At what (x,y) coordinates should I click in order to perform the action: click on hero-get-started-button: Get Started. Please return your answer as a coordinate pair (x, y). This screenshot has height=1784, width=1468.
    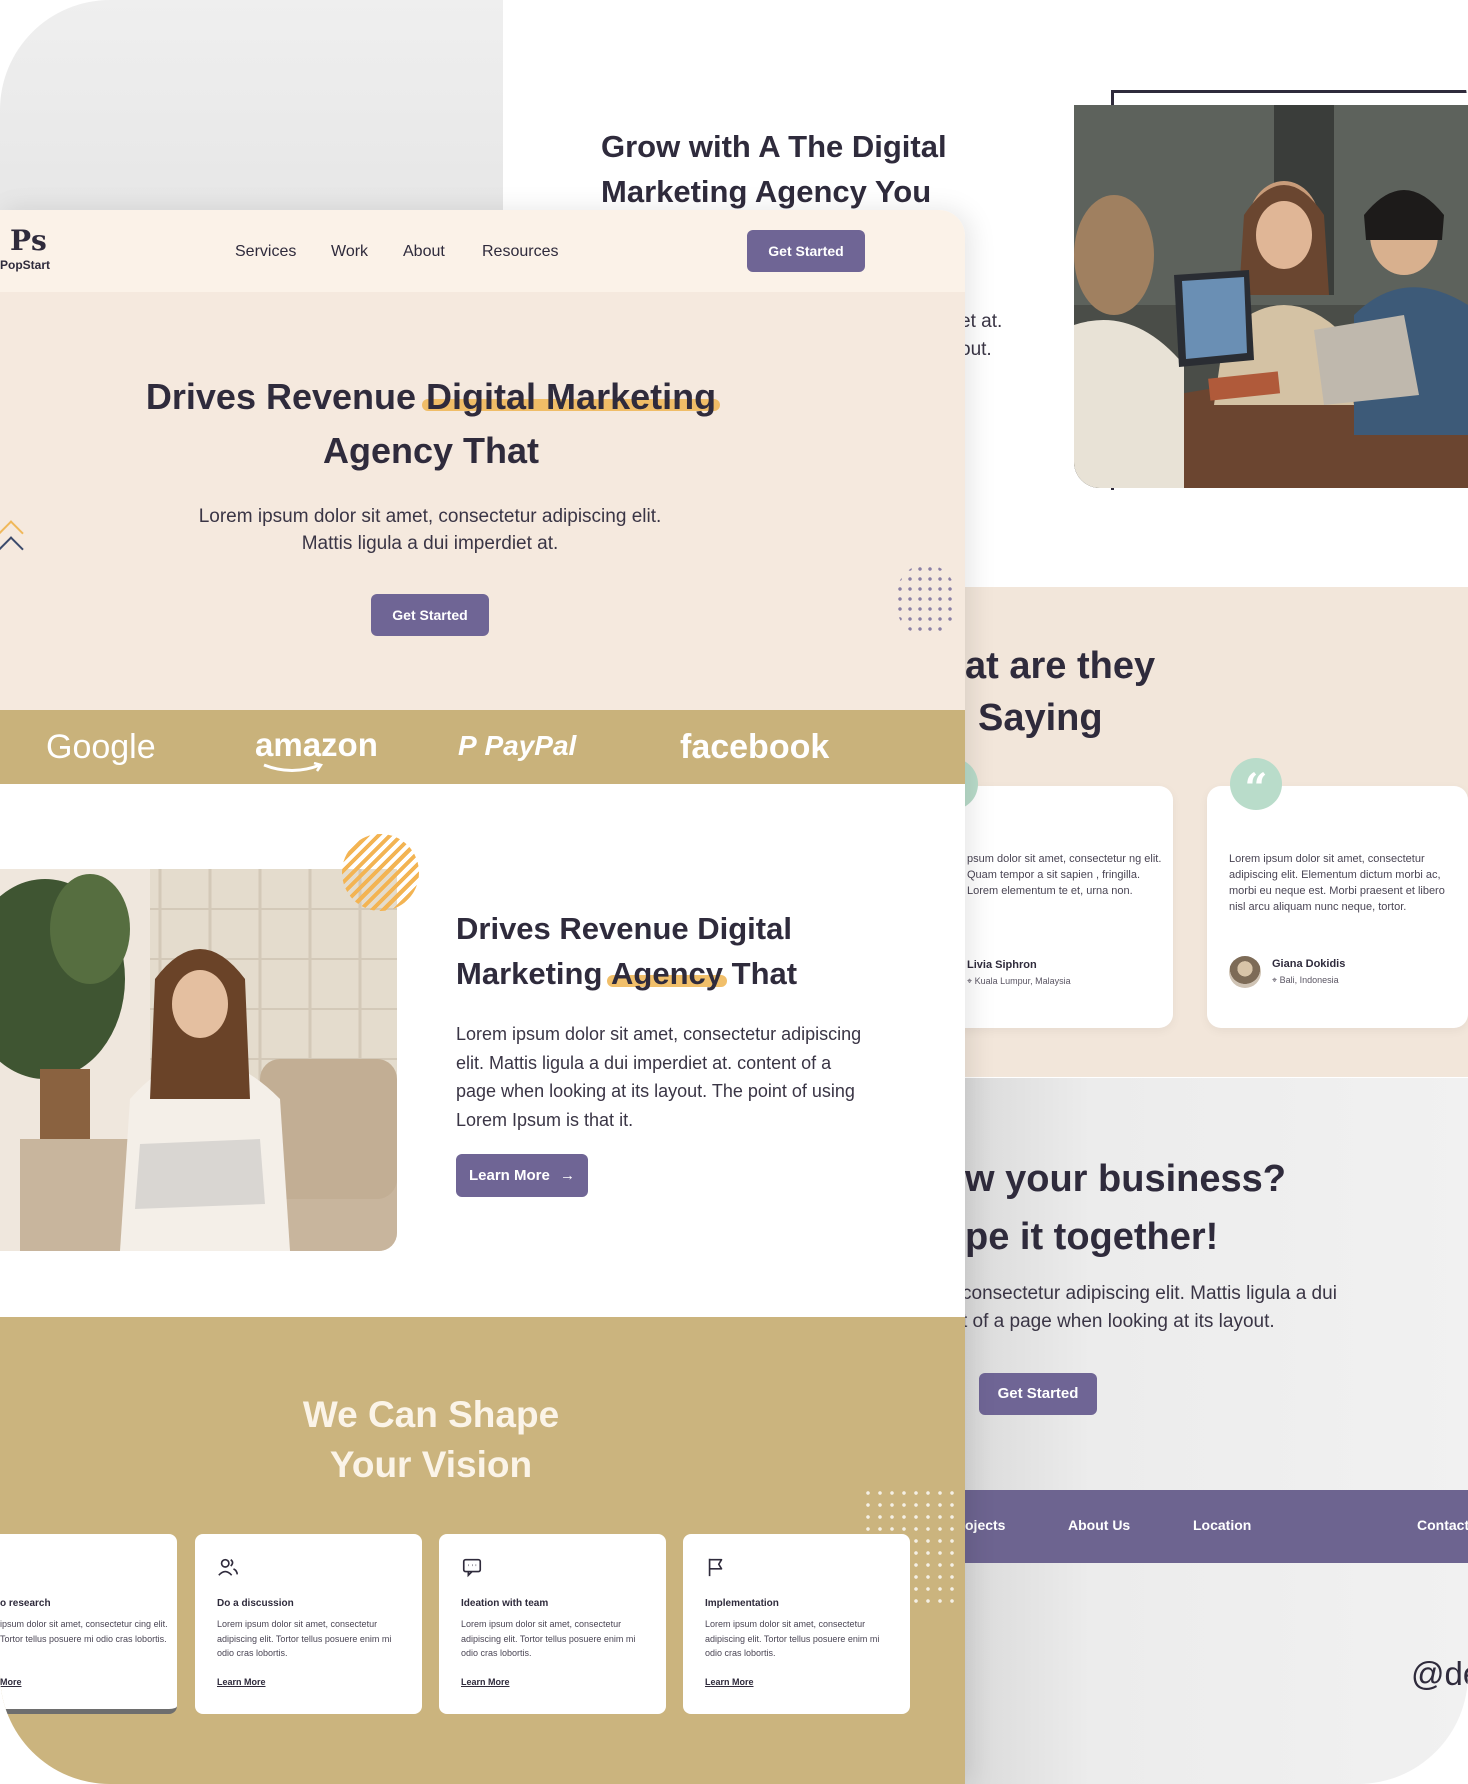
    Looking at the image, I should click on (430, 615).